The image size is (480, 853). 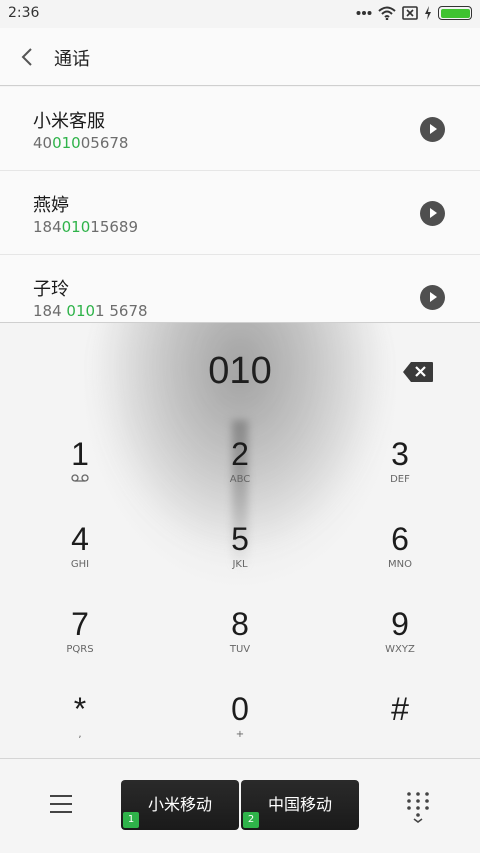 I want to click on key-letters: PQRS, so click(x=80, y=649).